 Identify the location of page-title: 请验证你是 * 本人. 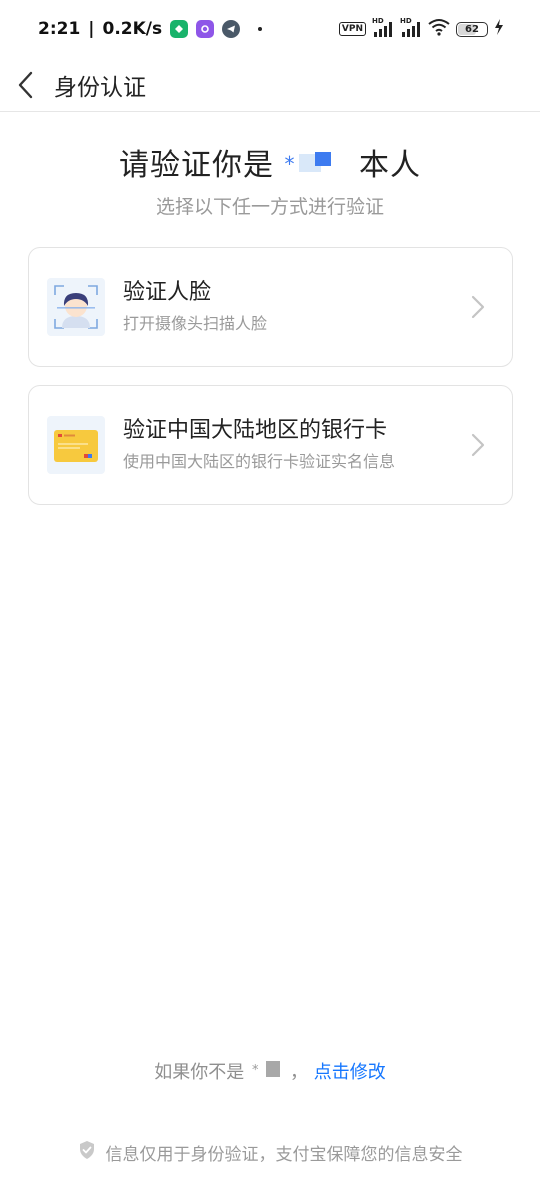
(270, 162).